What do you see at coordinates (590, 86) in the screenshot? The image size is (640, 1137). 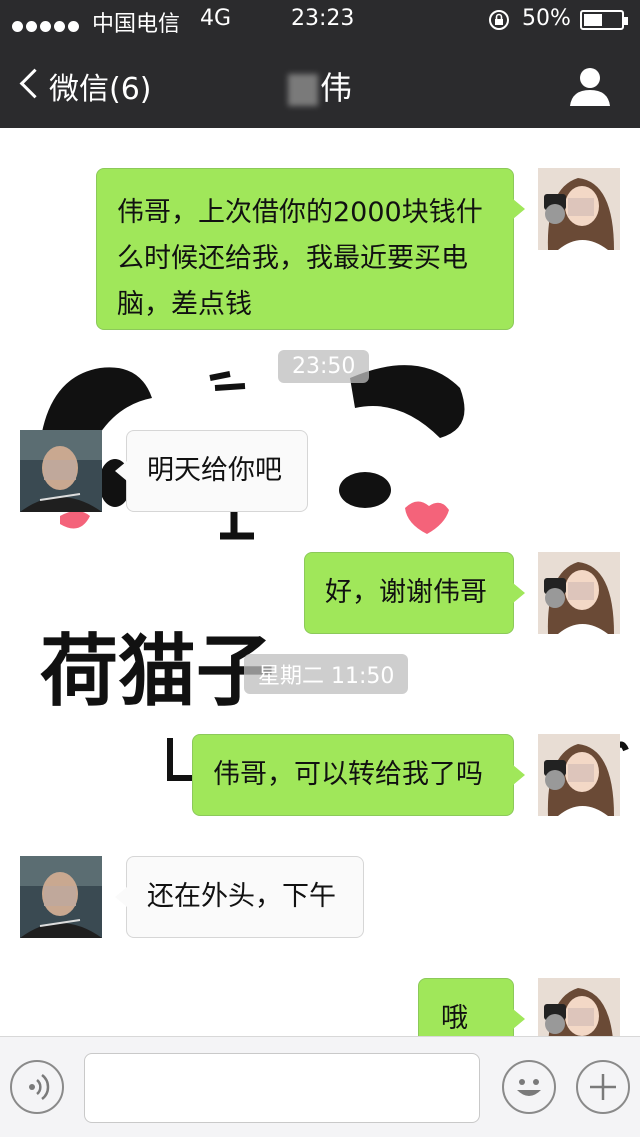 I see `person-icon` at bounding box center [590, 86].